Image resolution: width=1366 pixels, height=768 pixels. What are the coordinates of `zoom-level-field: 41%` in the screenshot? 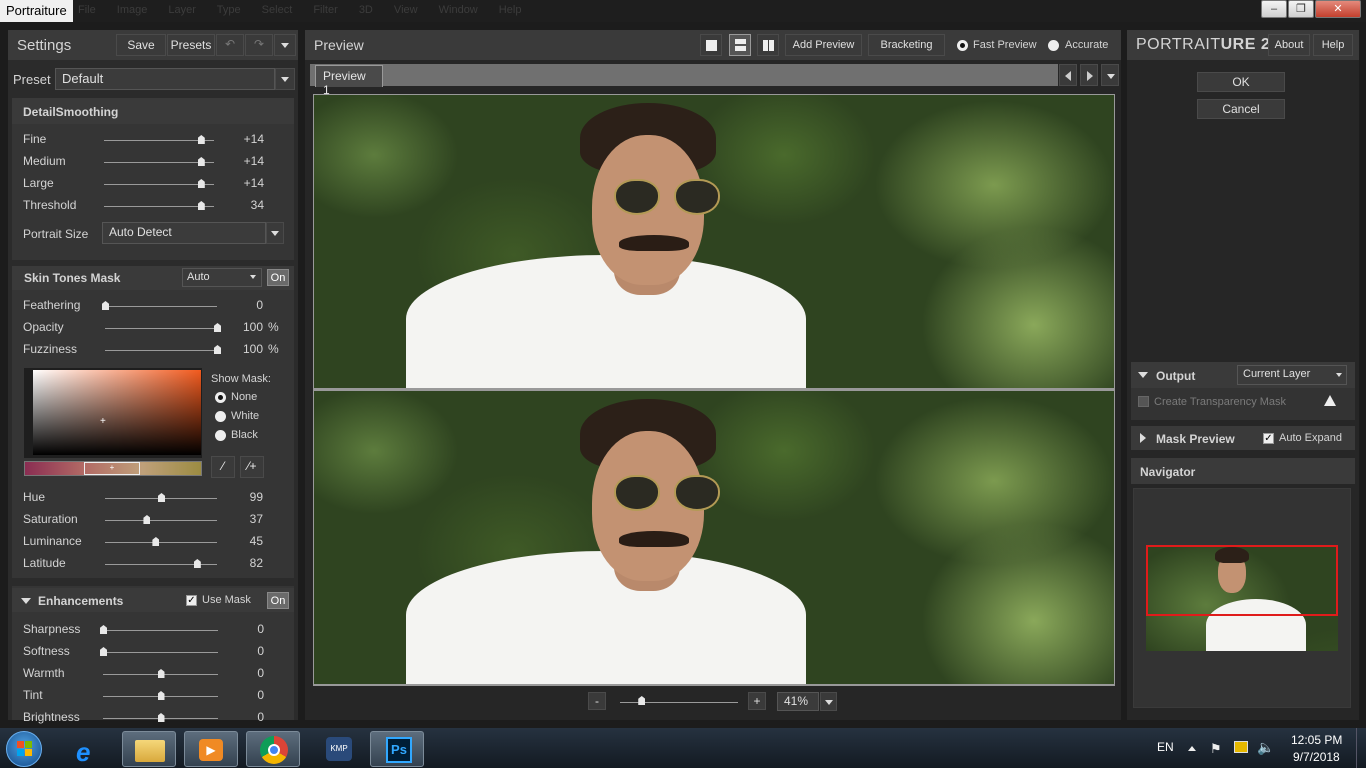 It's located at (798, 701).